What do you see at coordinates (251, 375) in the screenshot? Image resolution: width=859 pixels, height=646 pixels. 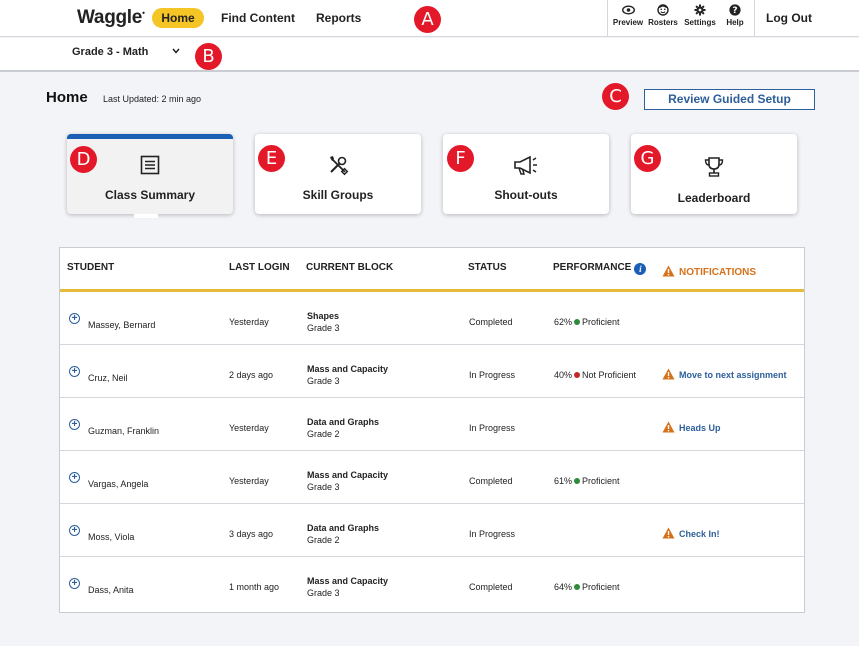 I see `last-login: 2 days ago` at bounding box center [251, 375].